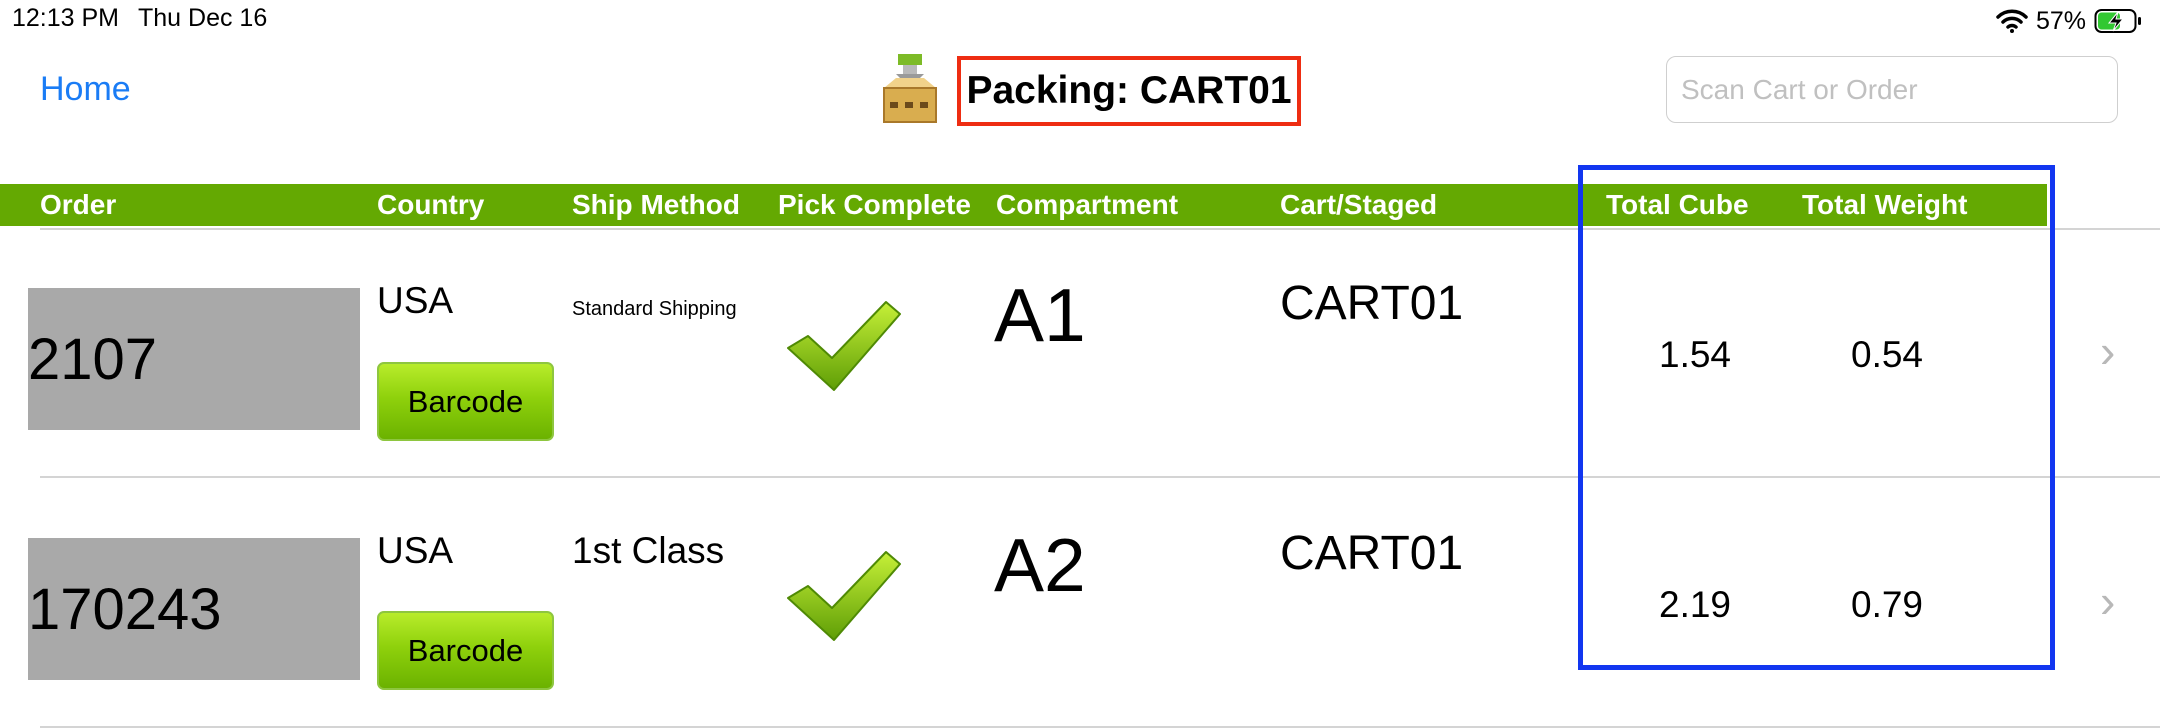 Image resolution: width=2160 pixels, height=728 pixels. What do you see at coordinates (654, 309) in the screenshot?
I see `ship-method: Standard Shipping` at bounding box center [654, 309].